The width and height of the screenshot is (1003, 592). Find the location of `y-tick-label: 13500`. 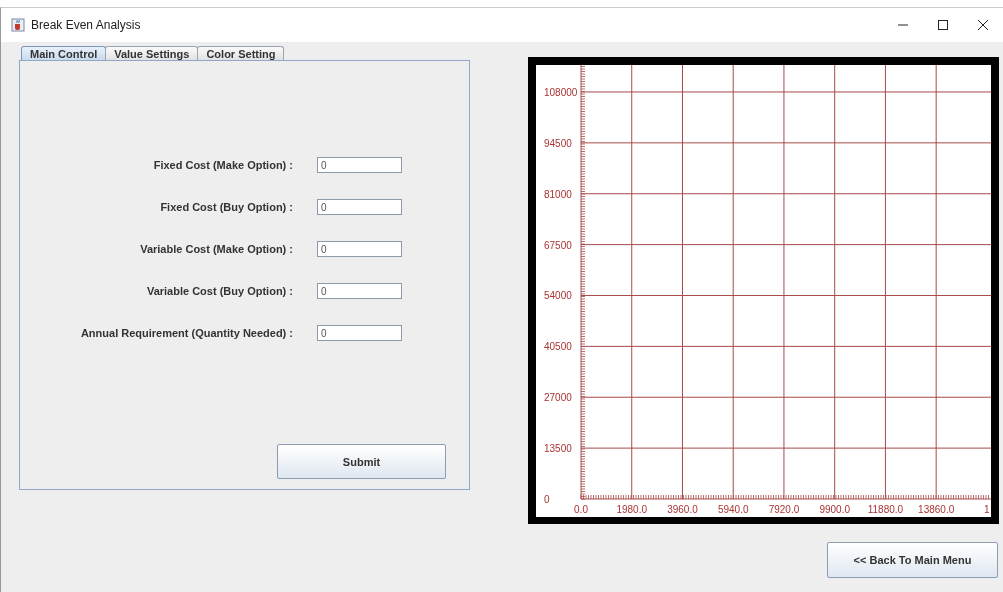

y-tick-label: 13500 is located at coordinates (558, 449).